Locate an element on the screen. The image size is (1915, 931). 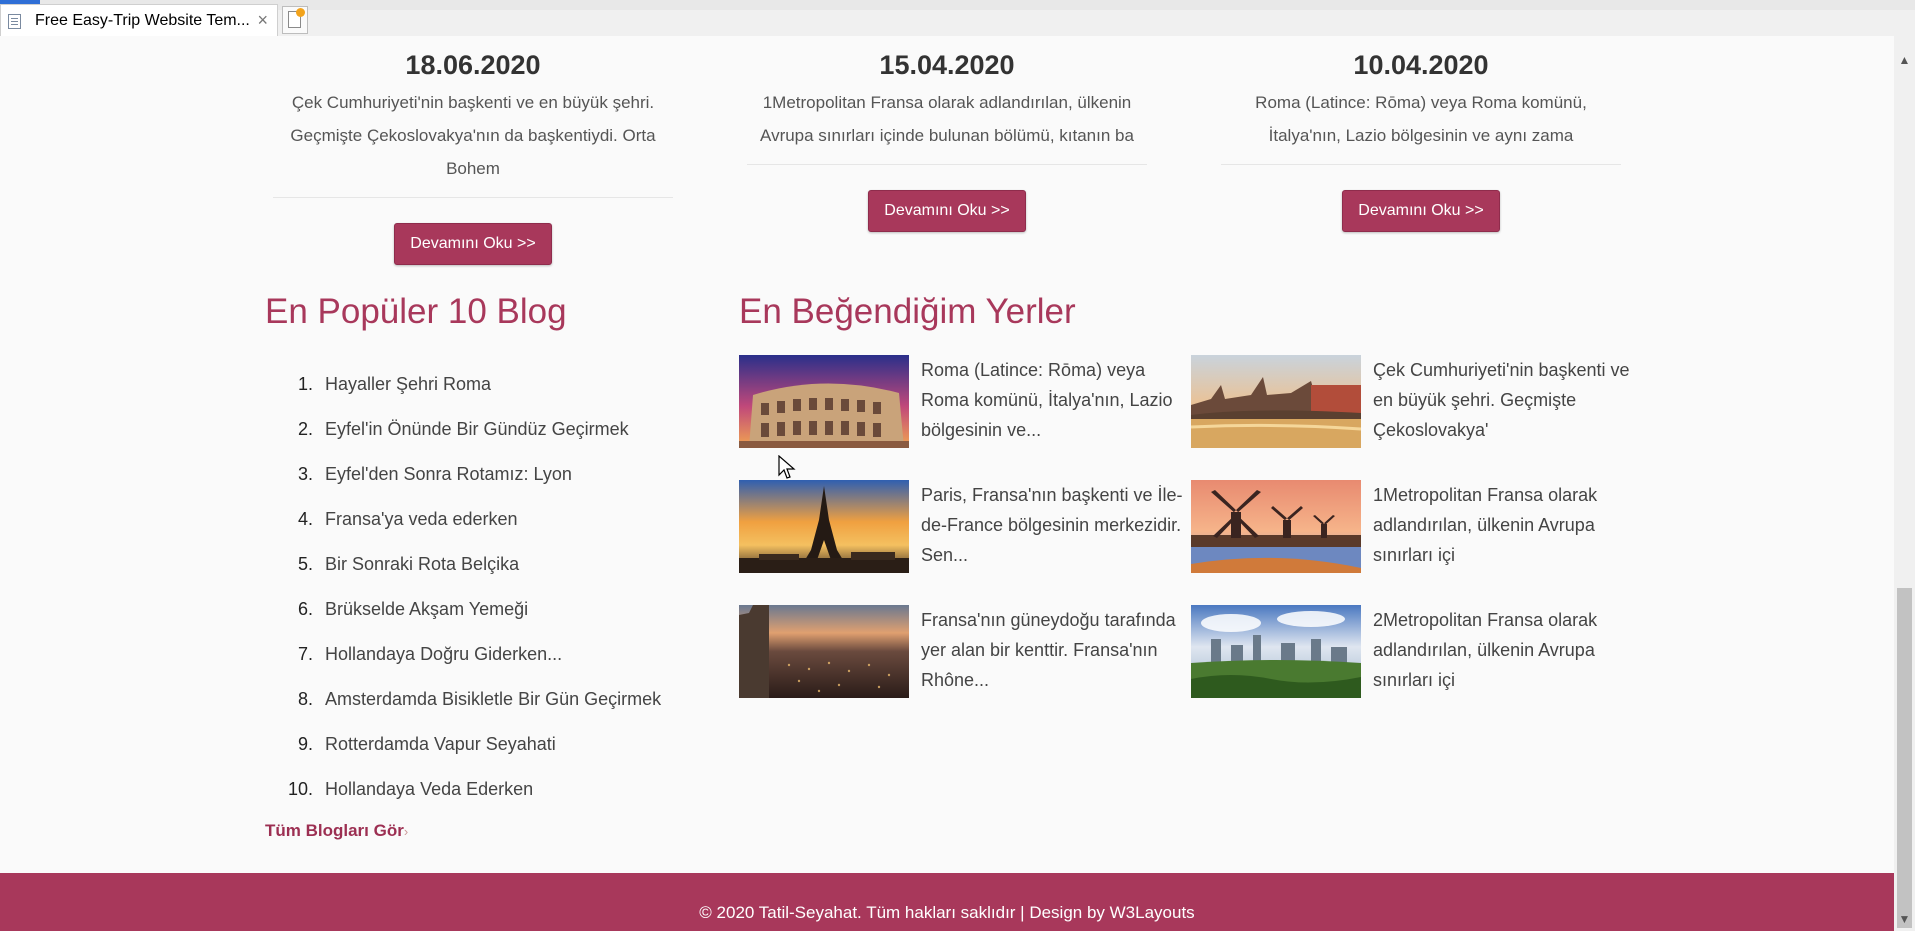
see-all-blogs-link: Tüm Blogları Gör› is located at coordinates (336, 831).